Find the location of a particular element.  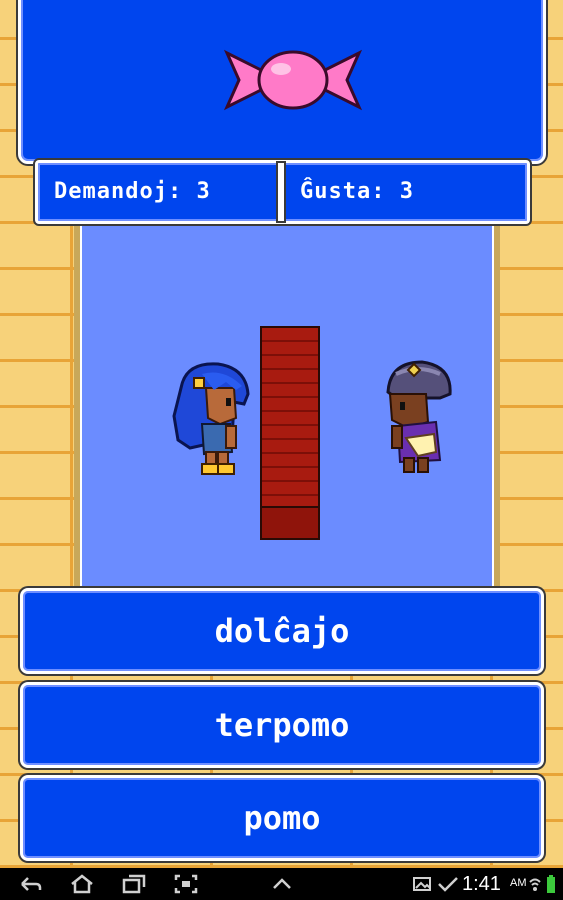

pillar-base is located at coordinates (290, 523).